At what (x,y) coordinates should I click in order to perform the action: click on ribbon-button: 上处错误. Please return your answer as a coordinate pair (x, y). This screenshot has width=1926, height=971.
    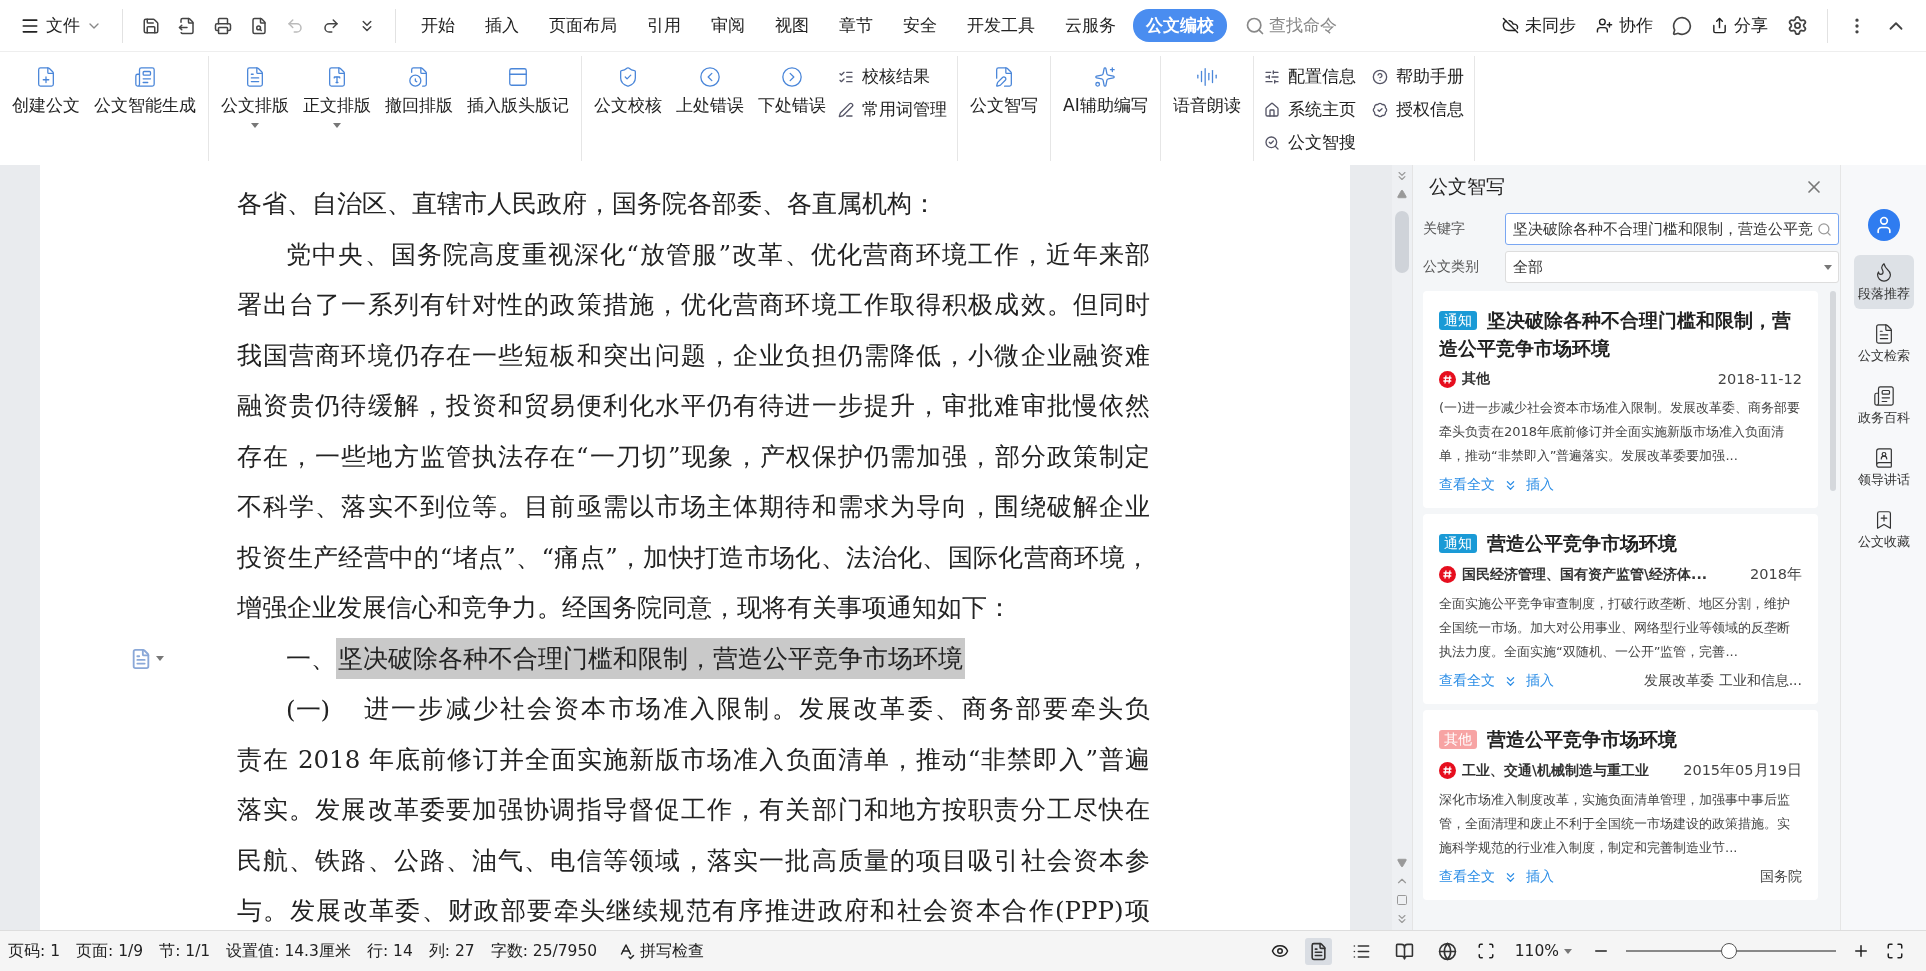
    Looking at the image, I should click on (710, 91).